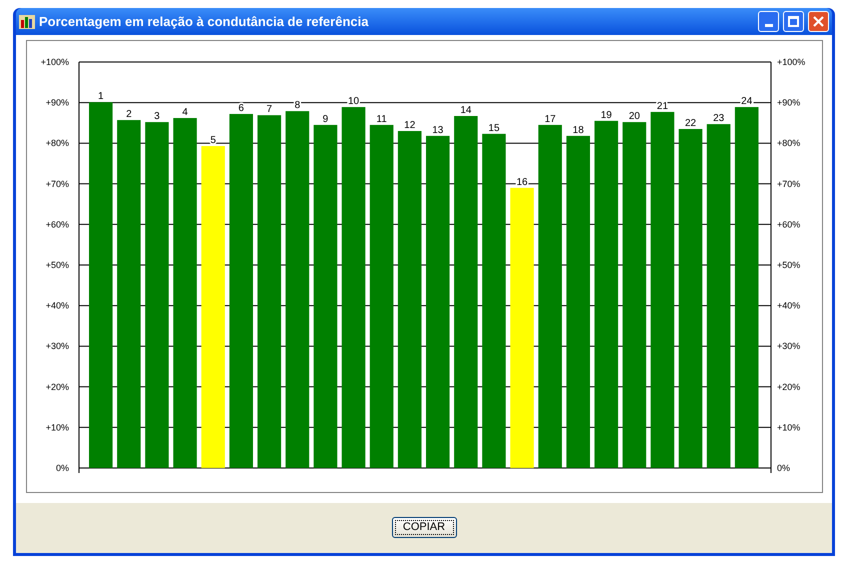  I want to click on window-title: Porcentagem em relação à condutância de referência, so click(204, 21).